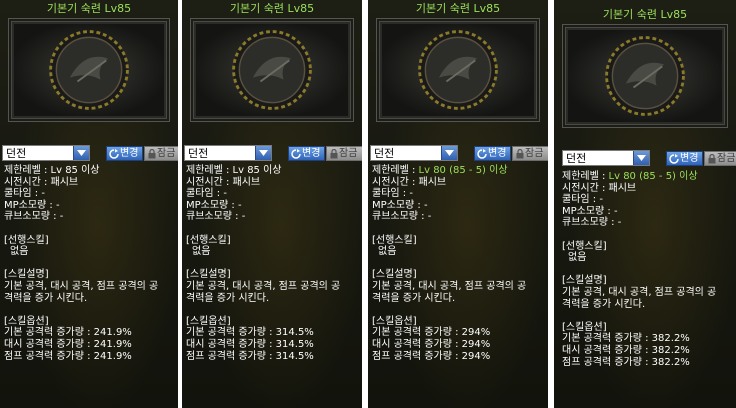 This screenshot has height=408, width=736. I want to click on option-line: 점프 공격력 증가량 : 314.5%, so click(250, 356).